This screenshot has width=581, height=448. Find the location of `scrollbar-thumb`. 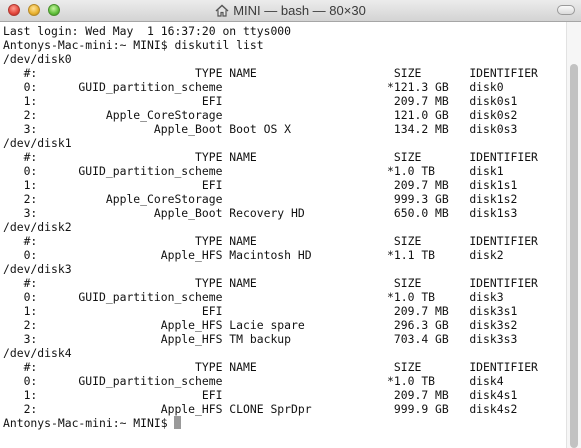

scrollbar-thumb is located at coordinates (574, 256).